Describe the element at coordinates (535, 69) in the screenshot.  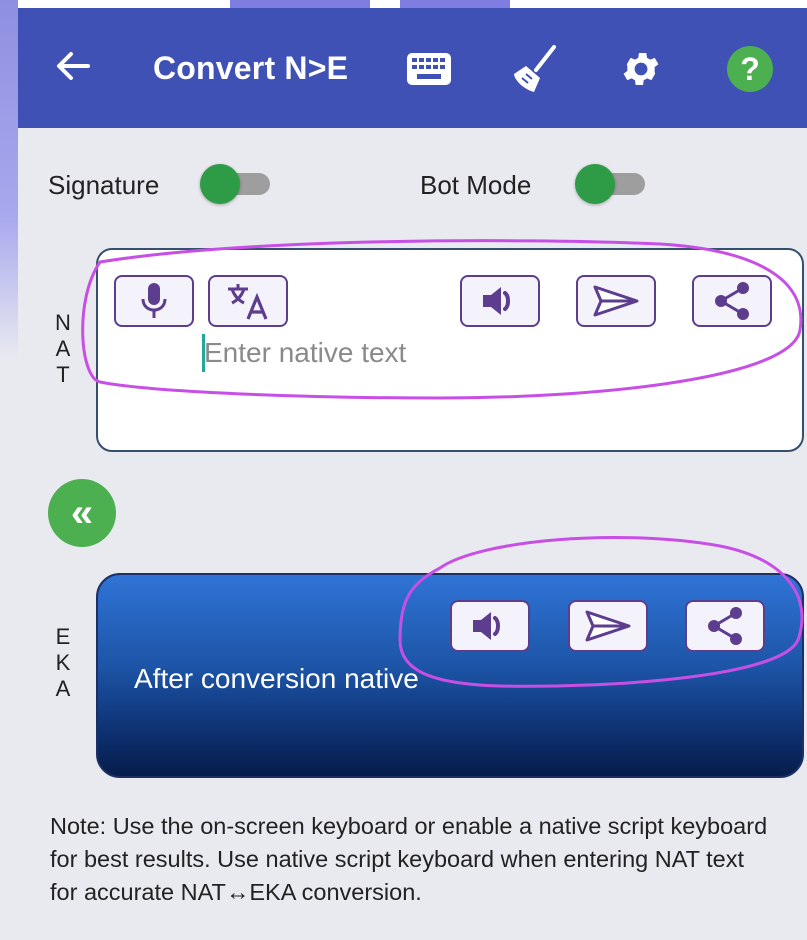
I see `broom-icon` at that location.